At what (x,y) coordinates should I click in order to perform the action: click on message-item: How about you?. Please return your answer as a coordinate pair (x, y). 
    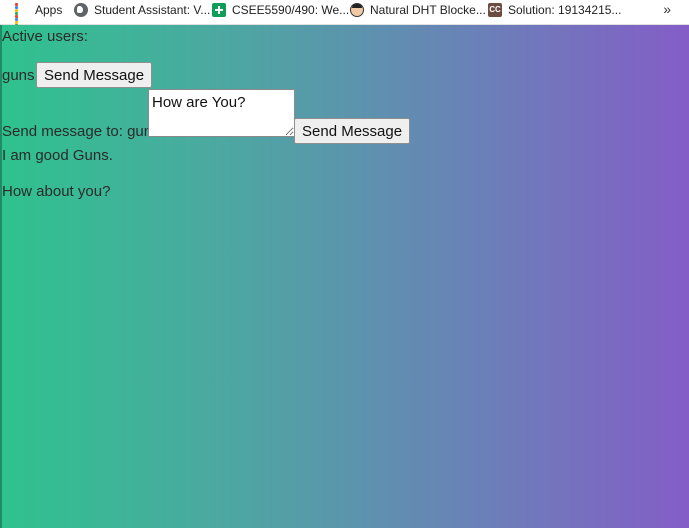
    Looking at the image, I should click on (56, 191).